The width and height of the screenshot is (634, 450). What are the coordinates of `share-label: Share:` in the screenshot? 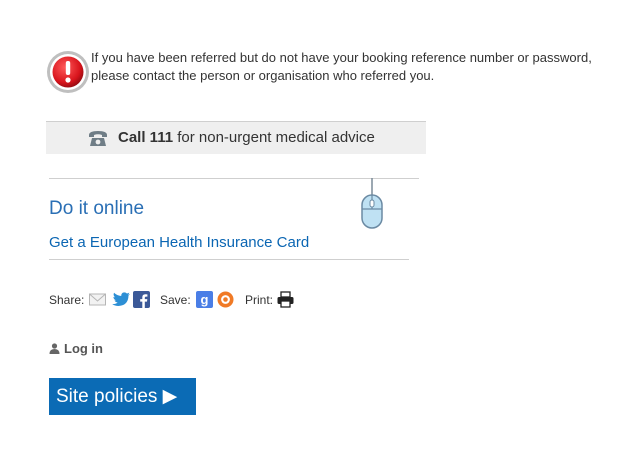 It's located at (67, 300).